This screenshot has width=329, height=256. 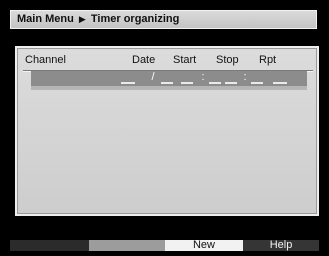 What do you see at coordinates (215, 83) in the screenshot?
I see `start-minute-placeholder` at bounding box center [215, 83].